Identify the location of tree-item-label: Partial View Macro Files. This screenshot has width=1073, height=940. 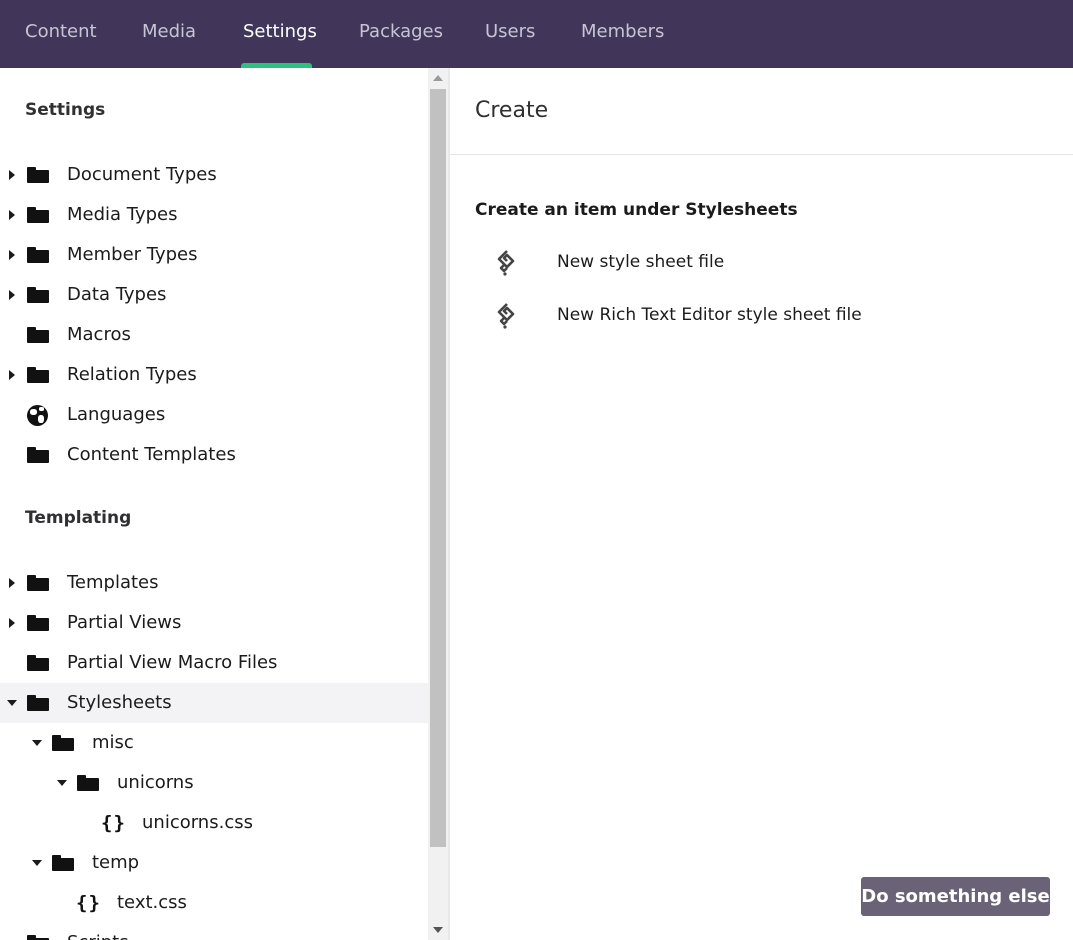
(172, 662).